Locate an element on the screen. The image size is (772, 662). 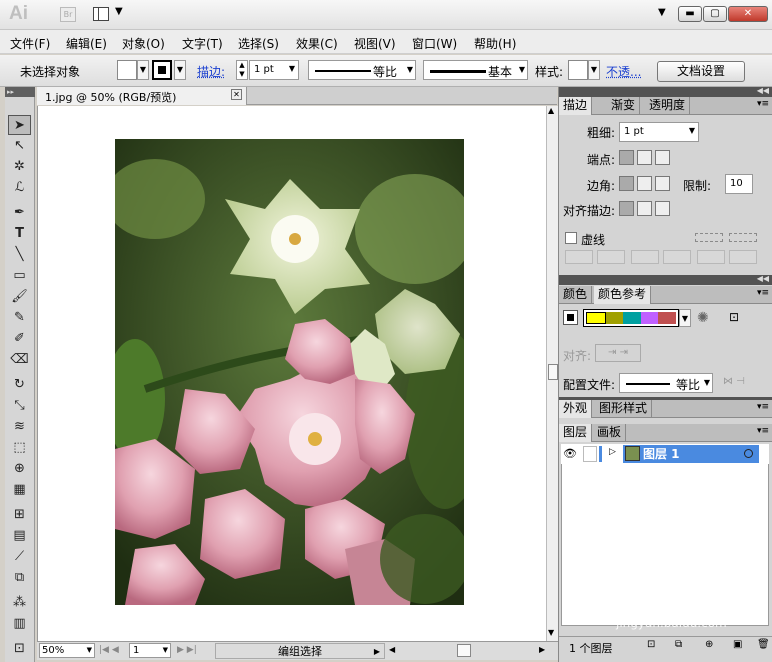
dashed-line-checkbox is located at coordinates (571, 238).